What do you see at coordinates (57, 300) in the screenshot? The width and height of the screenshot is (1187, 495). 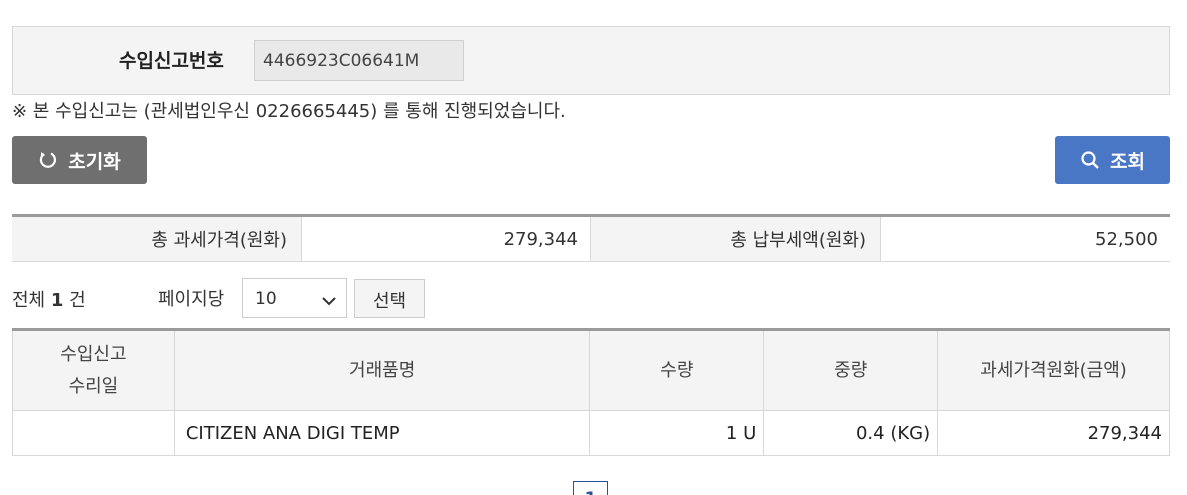 I see `total-number: 1` at bounding box center [57, 300].